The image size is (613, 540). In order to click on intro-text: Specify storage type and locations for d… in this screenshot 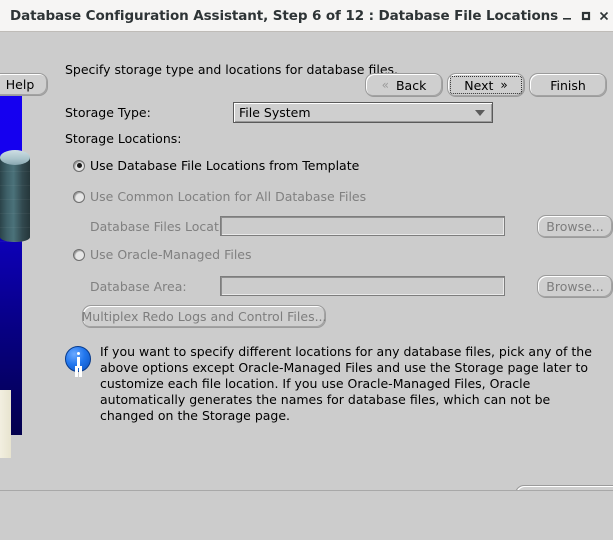, I will do `click(231, 69)`.